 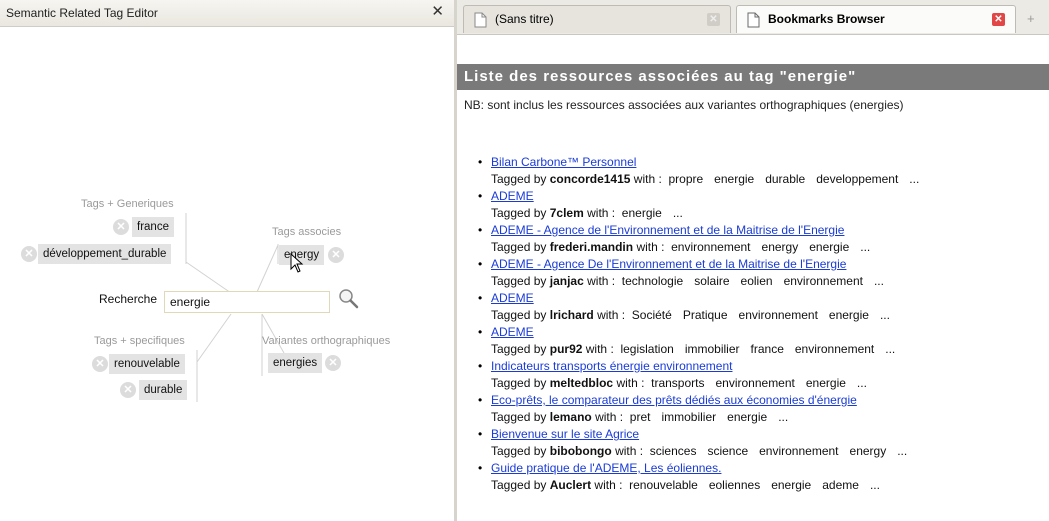 I want to click on resource-tag: Pratique, so click(x=705, y=315).